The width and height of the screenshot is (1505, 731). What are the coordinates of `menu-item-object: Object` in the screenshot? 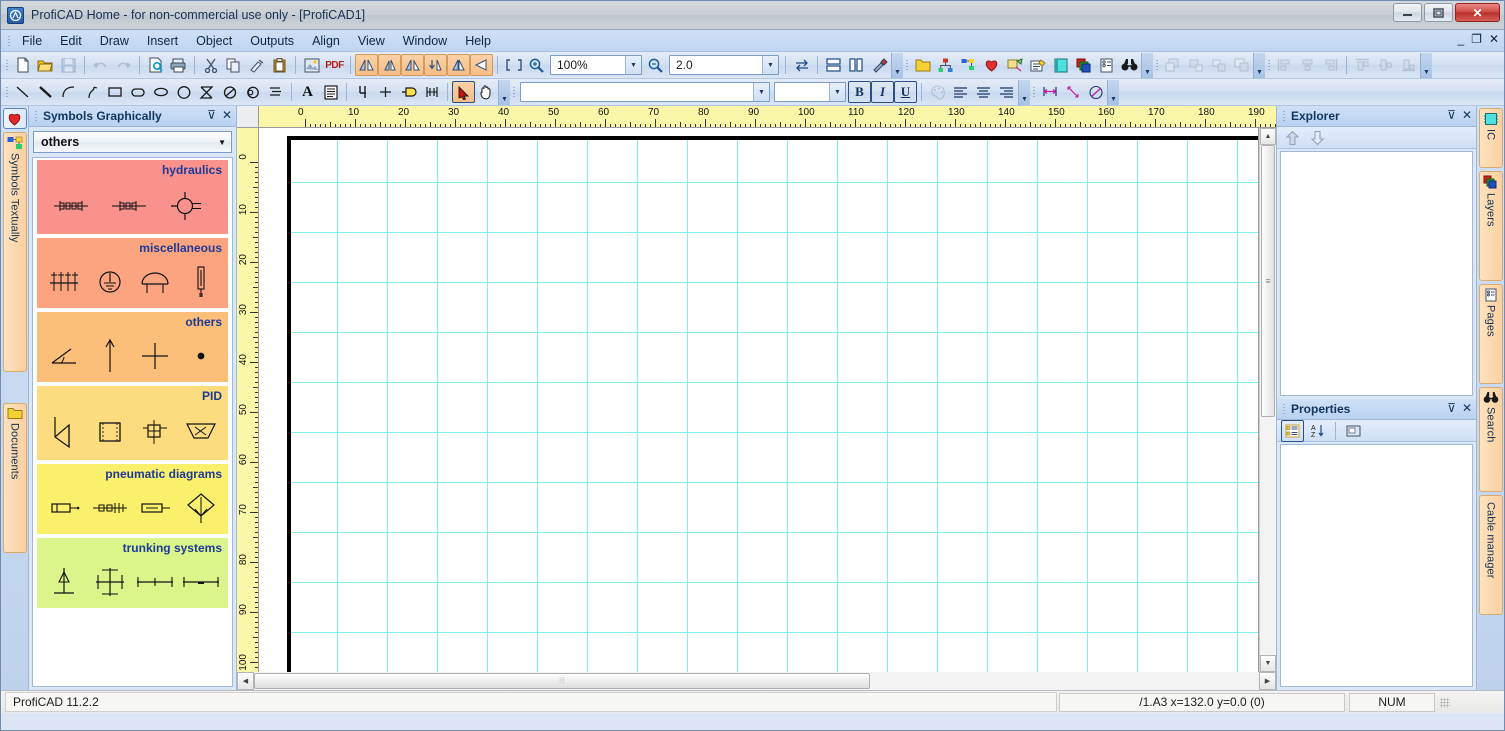 It's located at (214, 41).